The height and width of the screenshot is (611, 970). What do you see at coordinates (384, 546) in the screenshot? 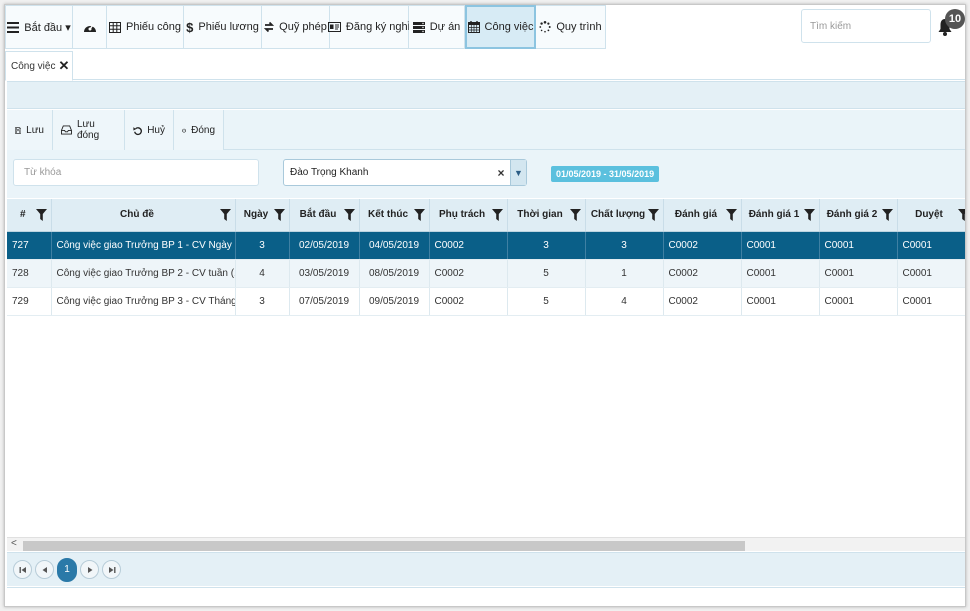
I see `scrollbar-thumb` at bounding box center [384, 546].